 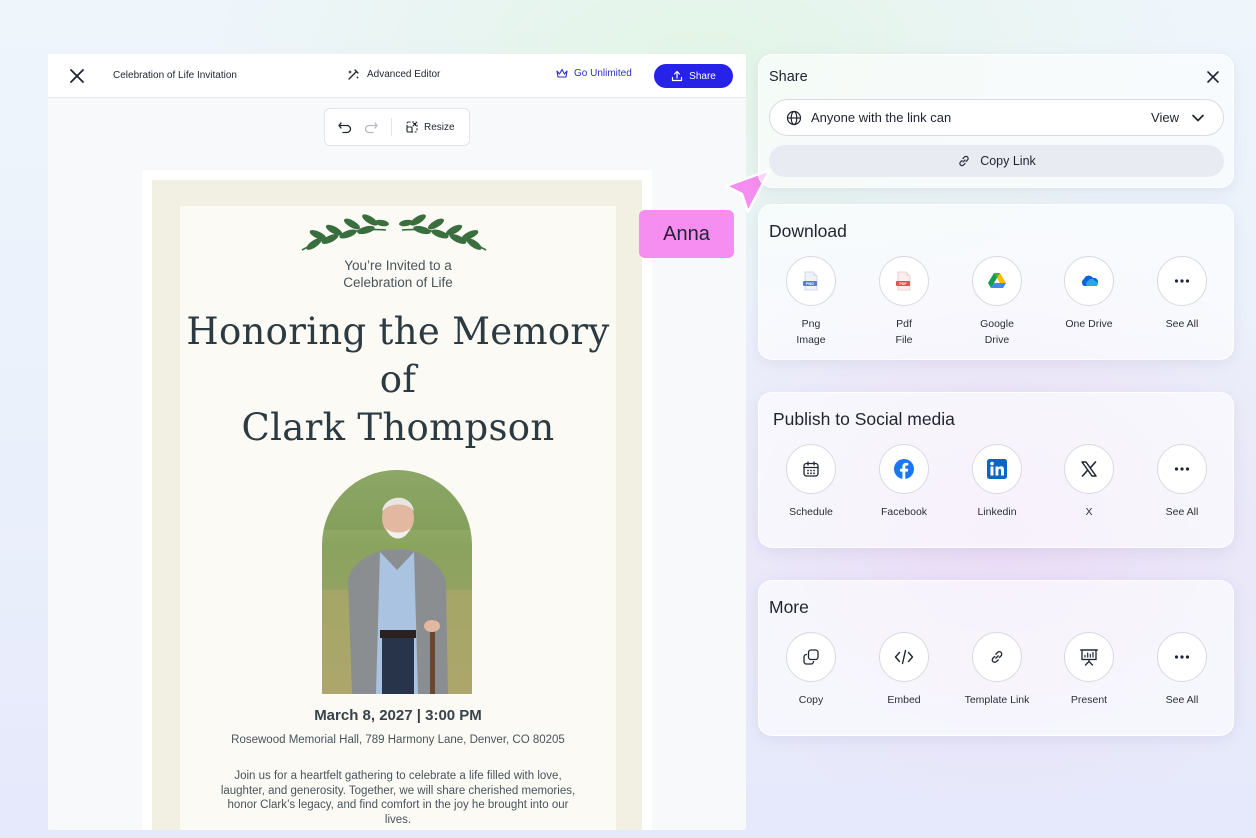 What do you see at coordinates (997, 512) in the screenshot?
I see `linkedin-label: Linkedin` at bounding box center [997, 512].